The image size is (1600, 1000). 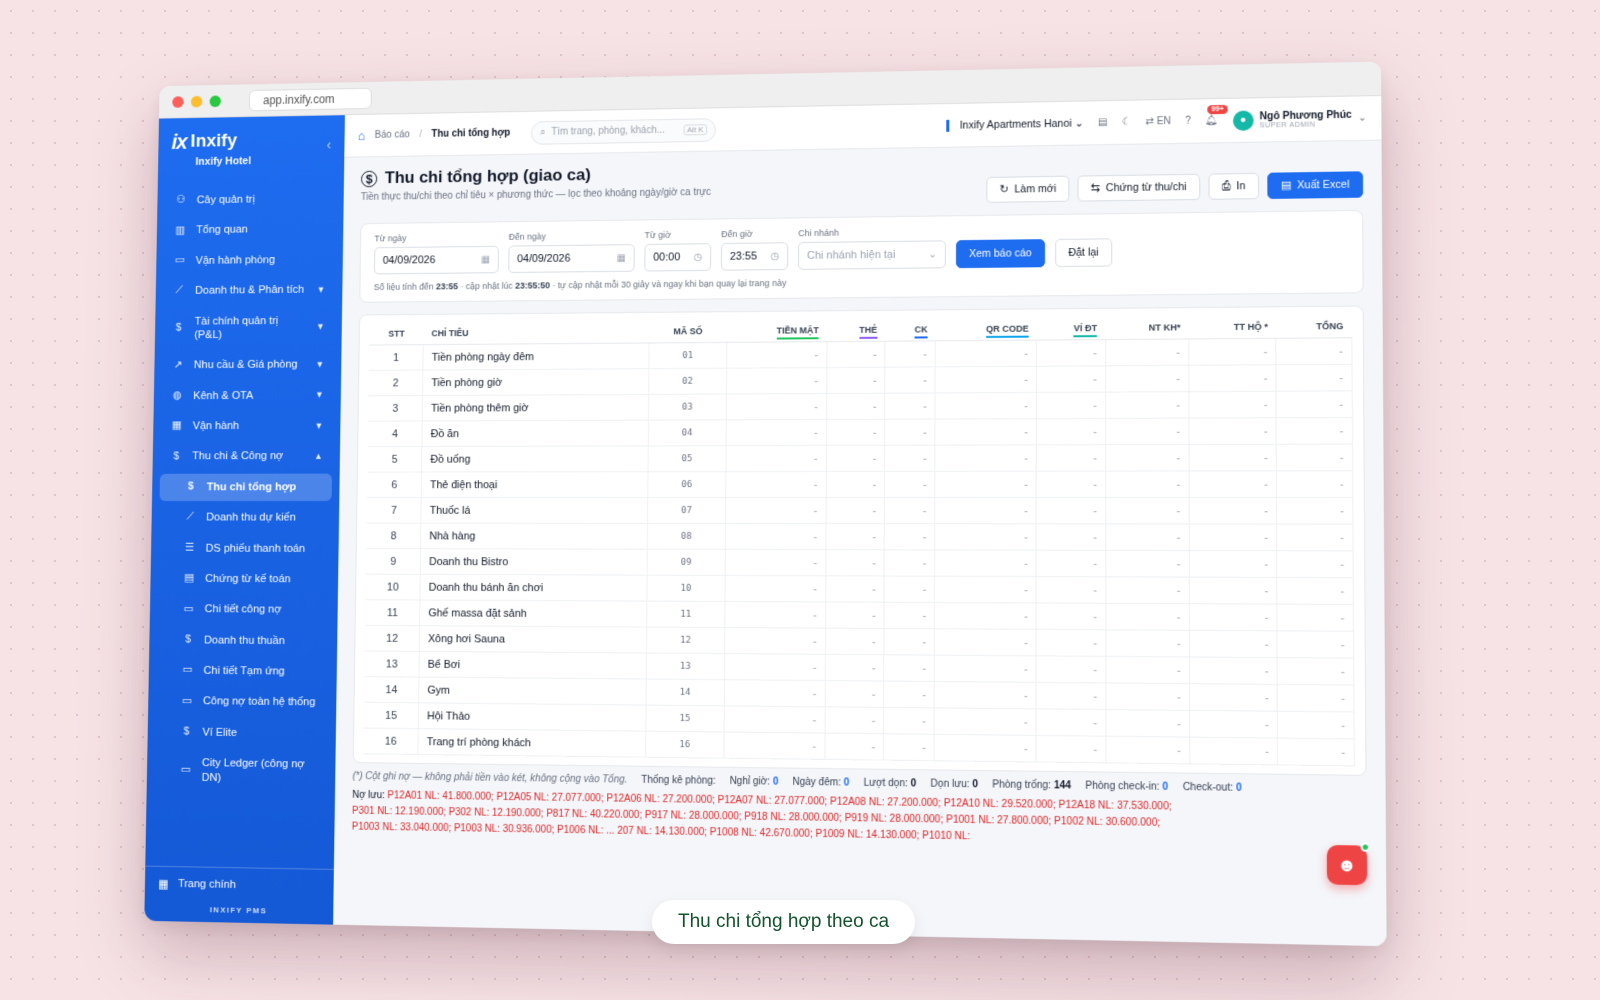 What do you see at coordinates (394, 485) in the screenshot?
I see `row-index: 6` at bounding box center [394, 485].